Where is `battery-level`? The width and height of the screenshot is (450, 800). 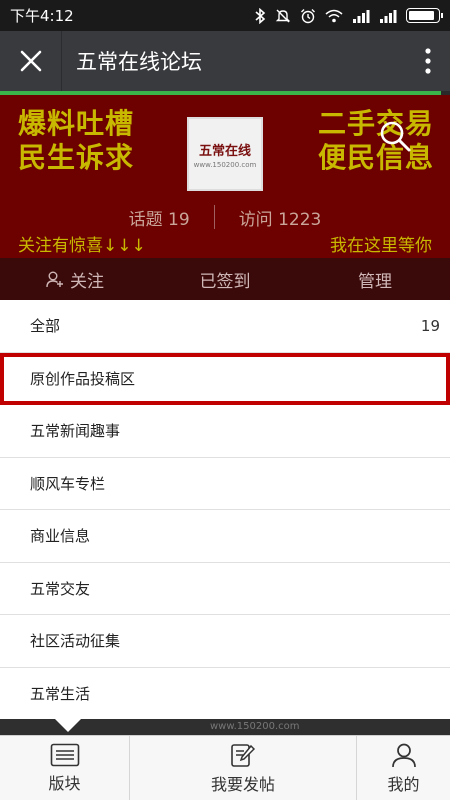 battery-level is located at coordinates (421, 15).